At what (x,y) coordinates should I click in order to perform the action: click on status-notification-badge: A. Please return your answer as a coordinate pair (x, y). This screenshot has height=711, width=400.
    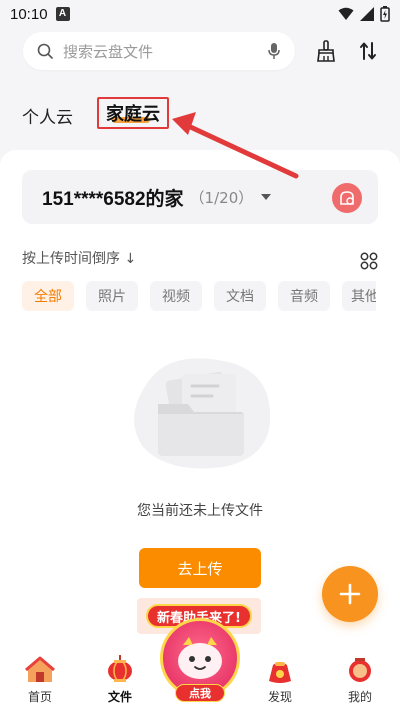
    Looking at the image, I should click on (62, 14).